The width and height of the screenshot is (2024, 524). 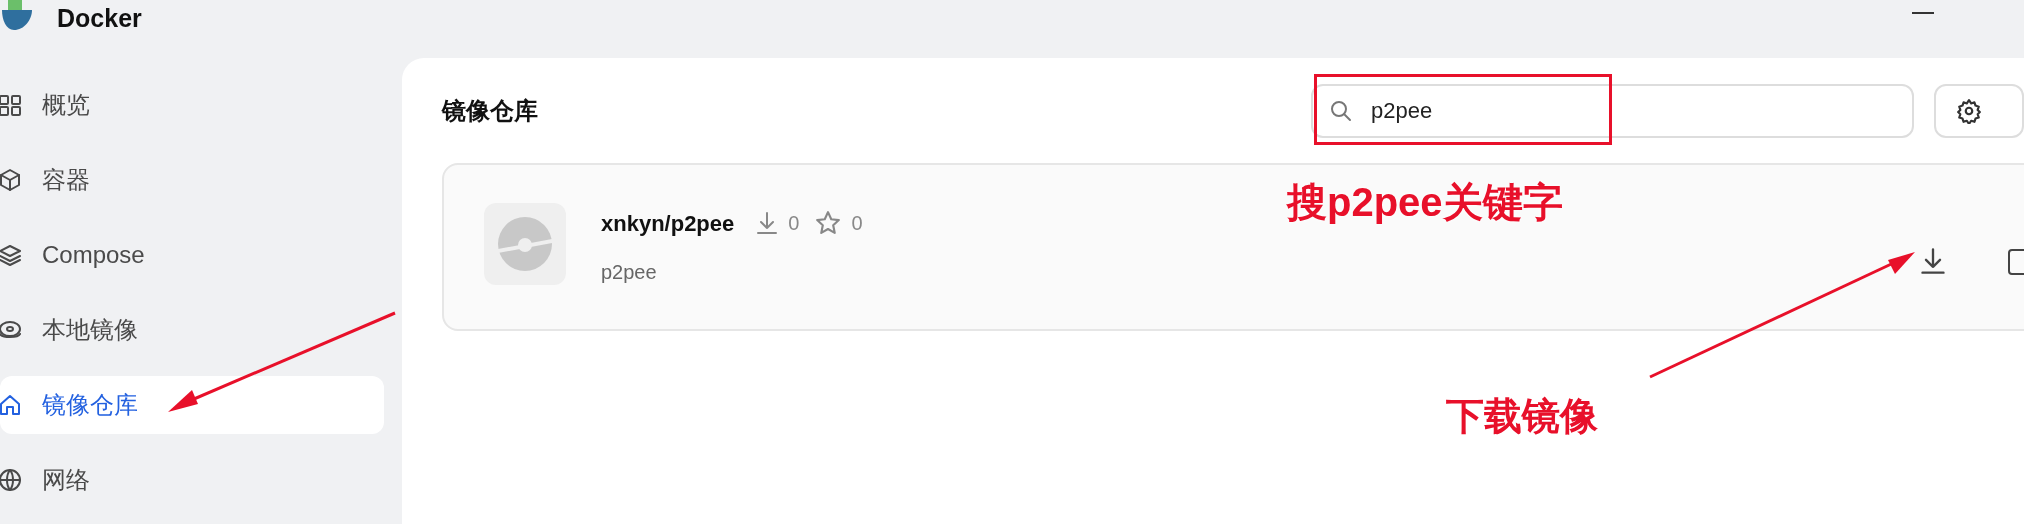 What do you see at coordinates (90, 405) in the screenshot?
I see `sidebar-label: 镜像仓库` at bounding box center [90, 405].